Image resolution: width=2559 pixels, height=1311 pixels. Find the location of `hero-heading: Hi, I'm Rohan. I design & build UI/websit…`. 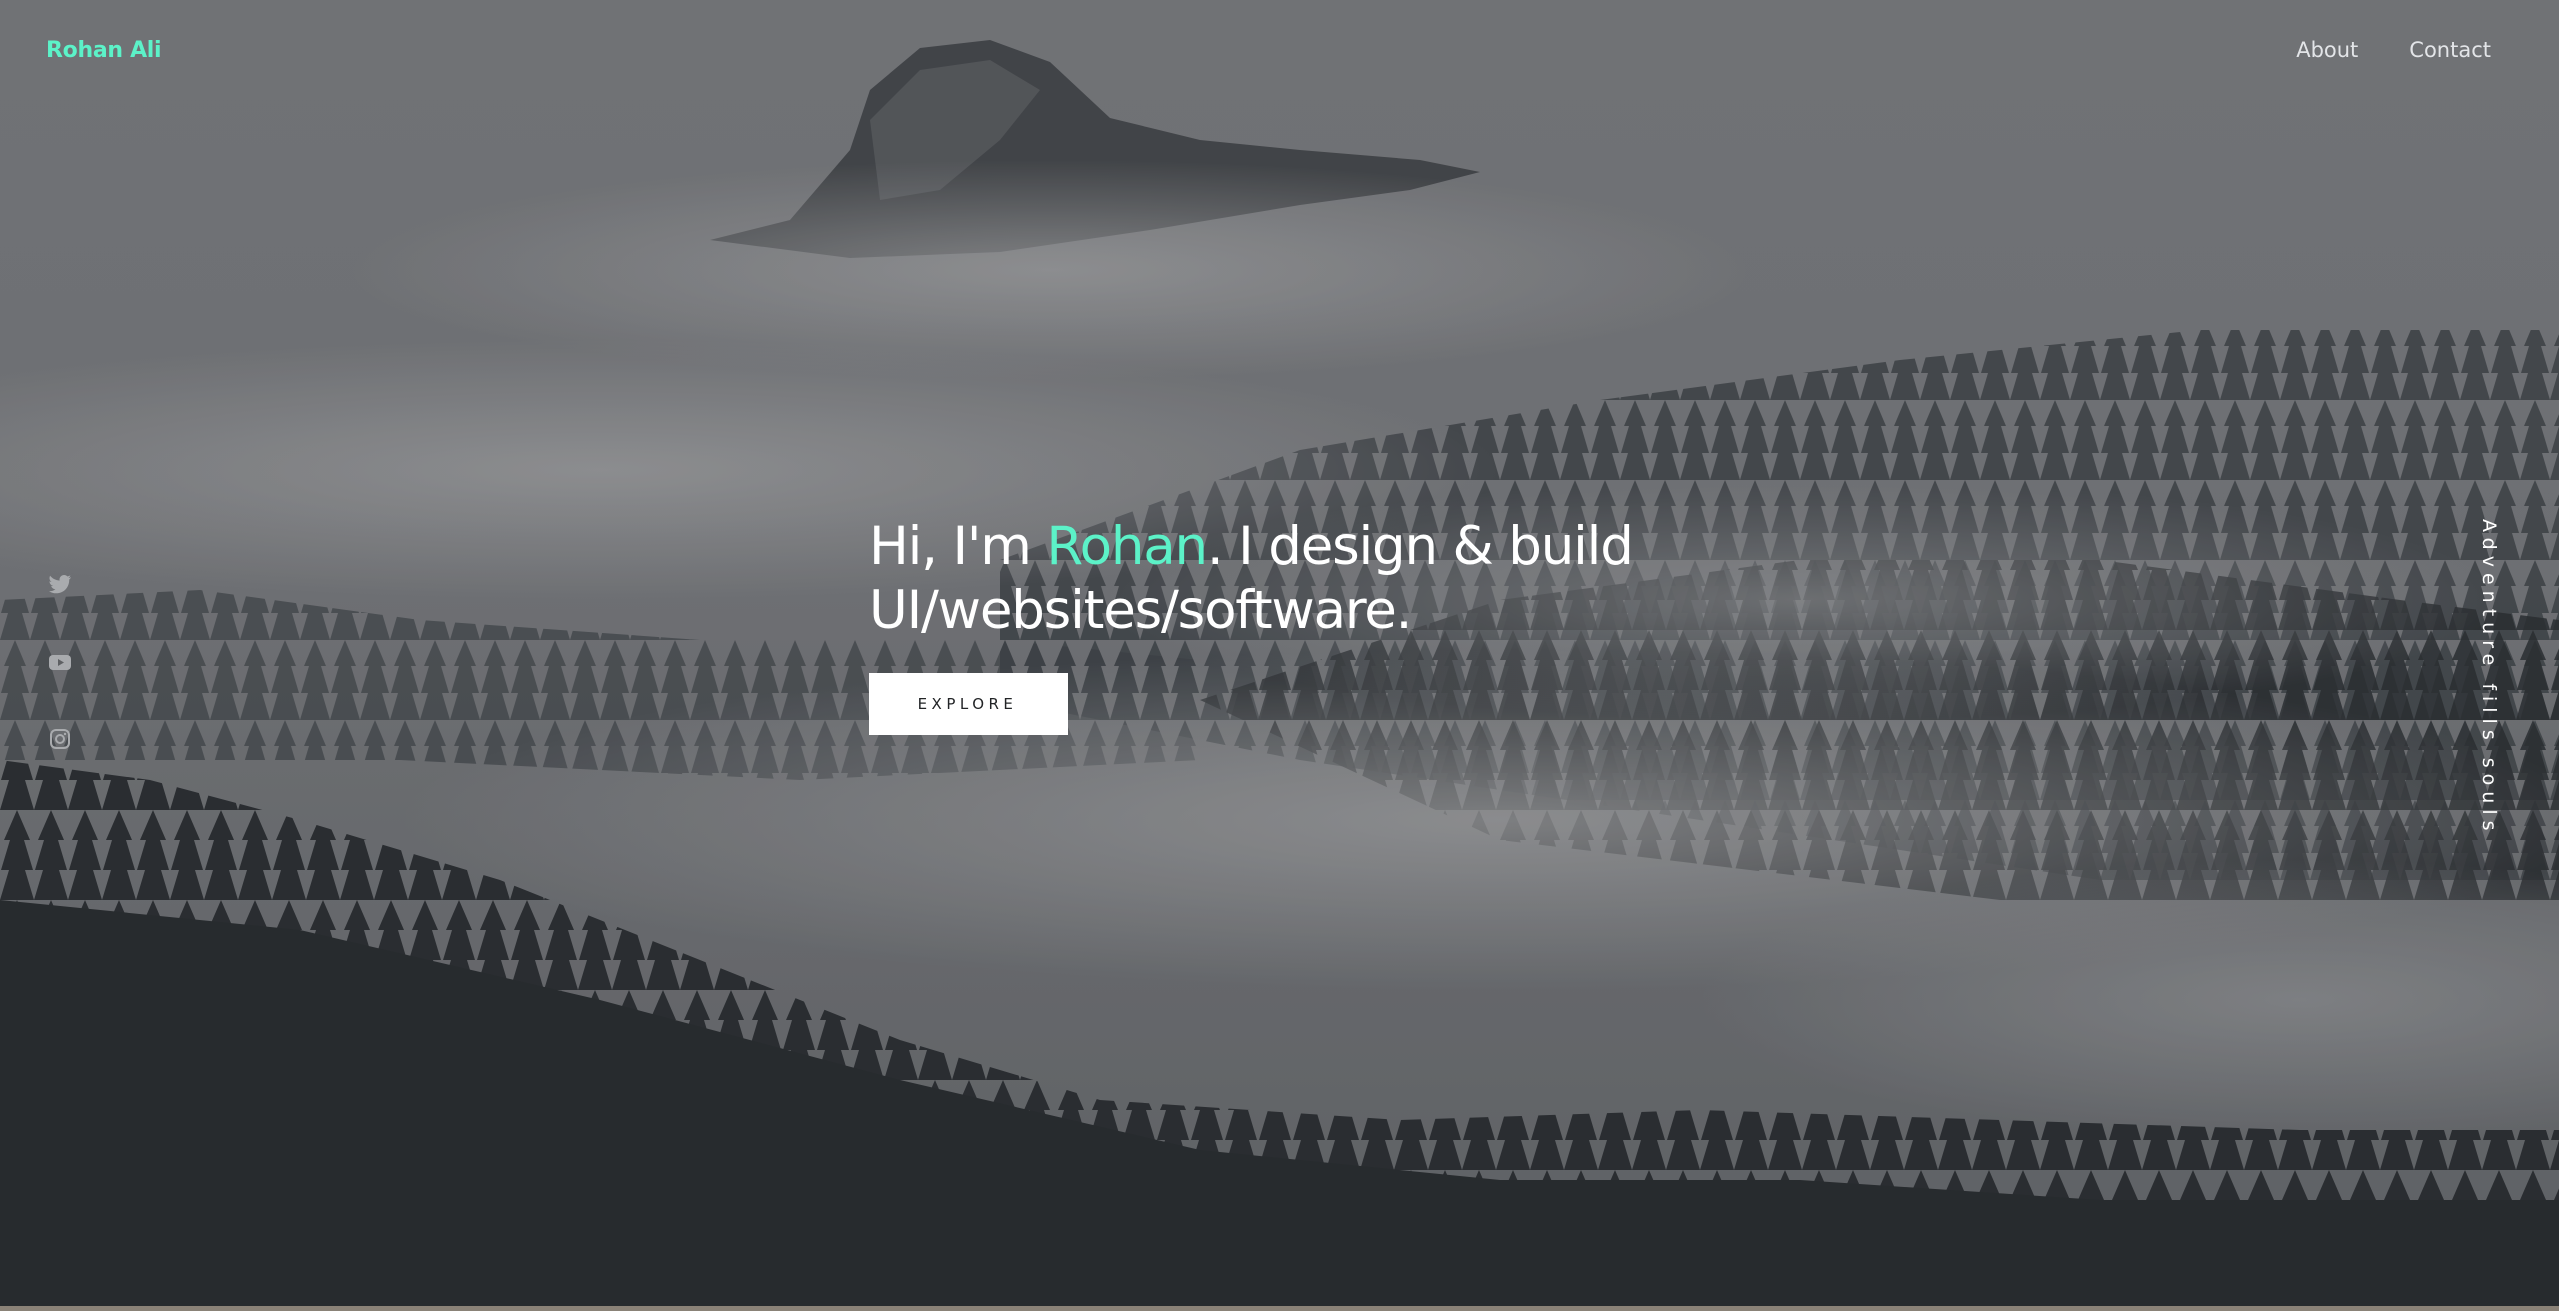

hero-heading: Hi, I'm Rohan. I design & build UI/websit… is located at coordinates (1319, 579).